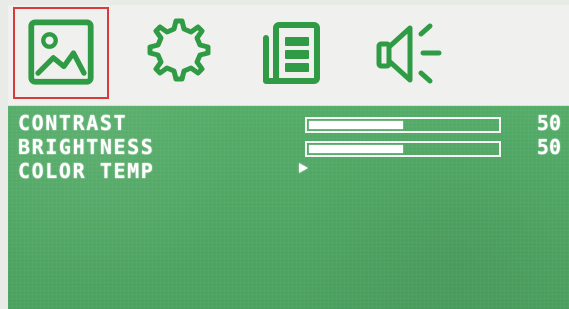 The height and width of the screenshot is (309, 569). I want to click on contrast-label: CONTRAST, so click(73, 123).